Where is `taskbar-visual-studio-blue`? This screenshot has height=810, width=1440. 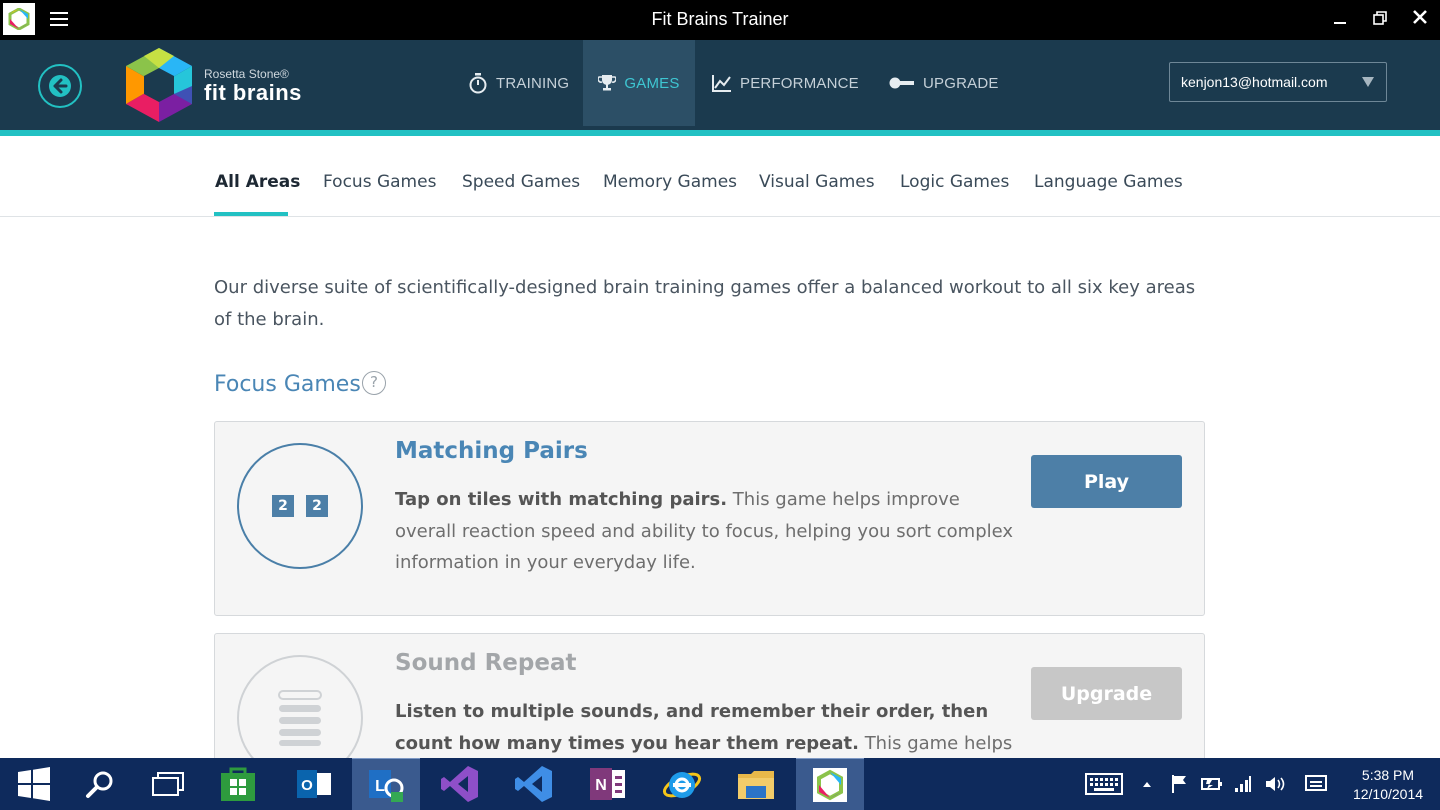 taskbar-visual-studio-blue is located at coordinates (534, 784).